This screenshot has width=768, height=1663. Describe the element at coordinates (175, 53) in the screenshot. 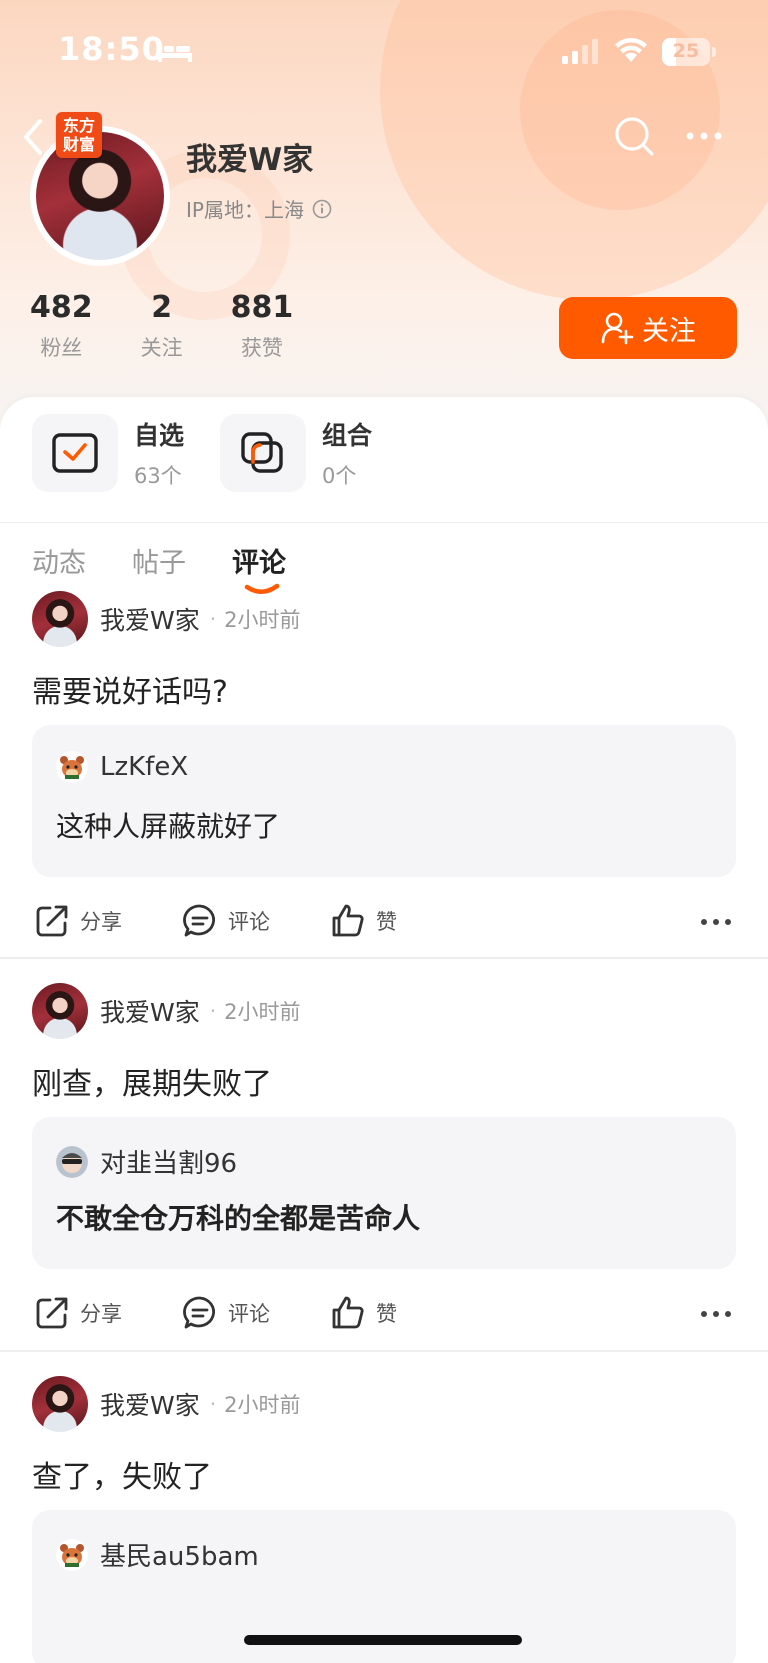

I see `sleep-focus-icon` at that location.